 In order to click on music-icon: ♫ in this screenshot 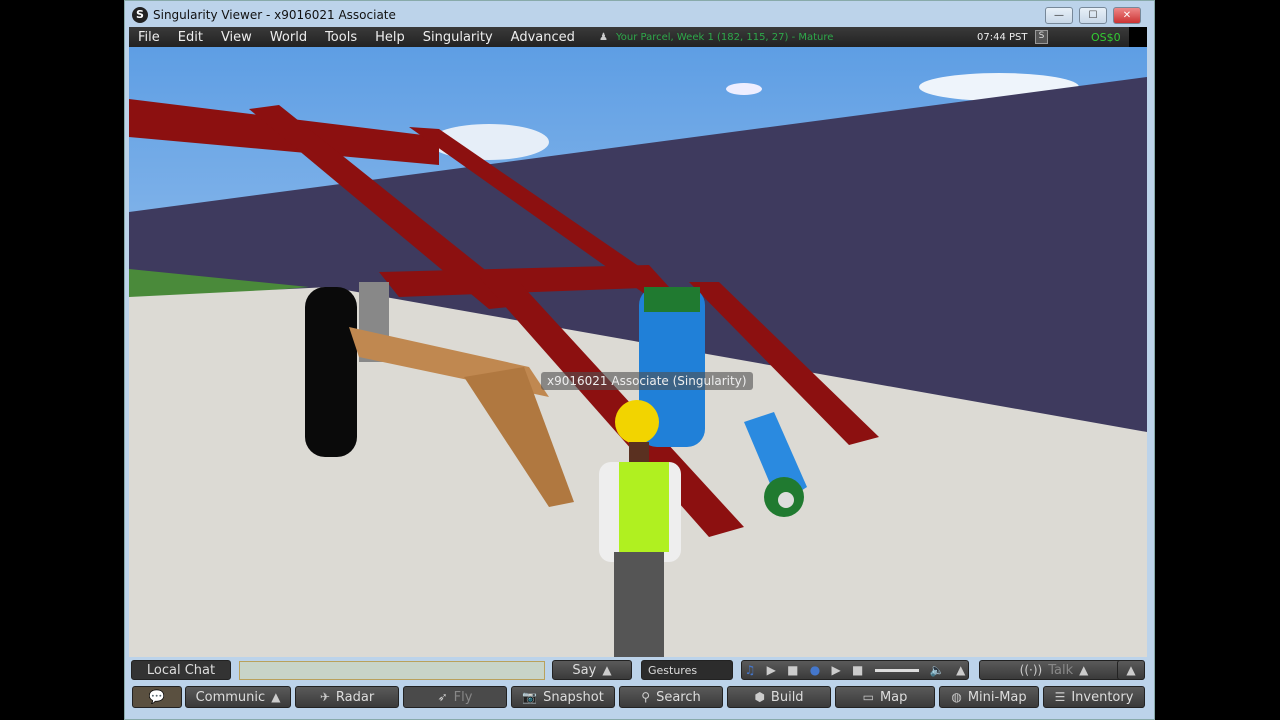, I will do `click(750, 670)`.